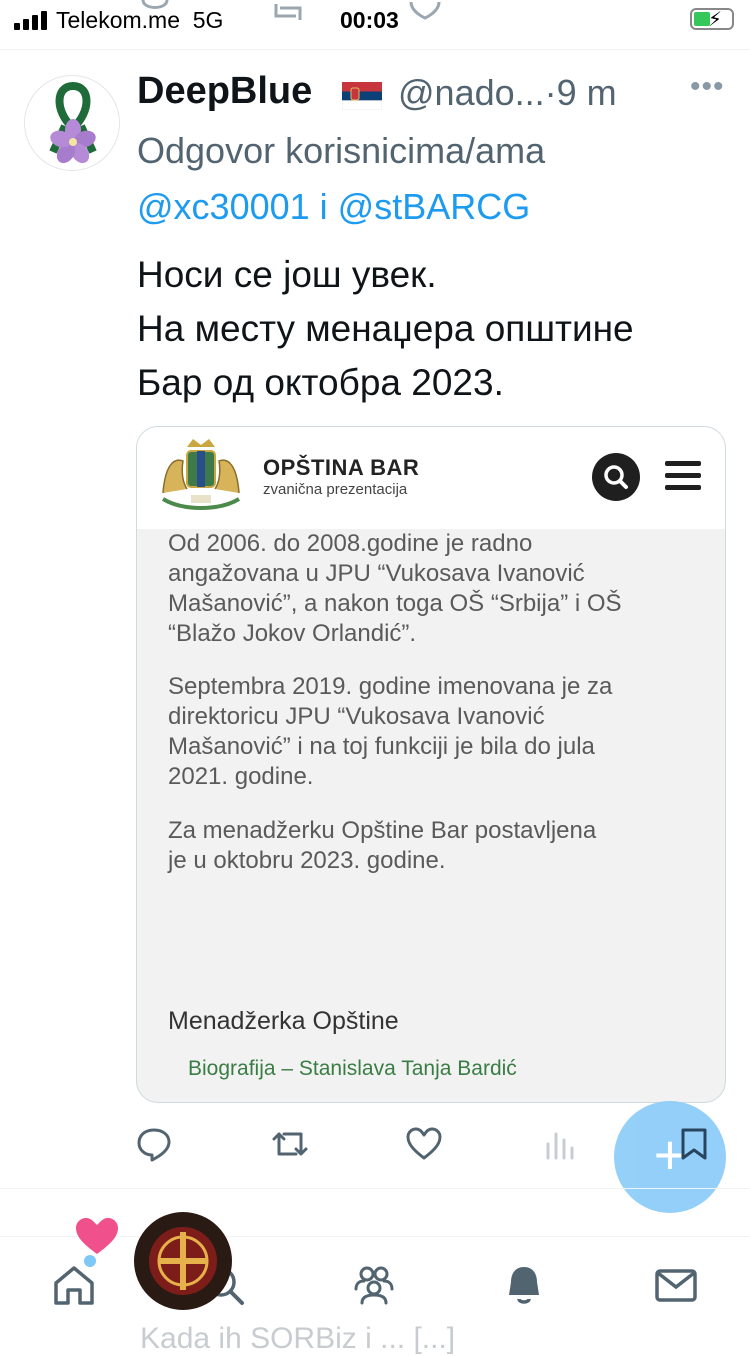 Image resolution: width=750 pixels, height=1356 pixels. I want to click on previous-like-icon, so click(425, 10).